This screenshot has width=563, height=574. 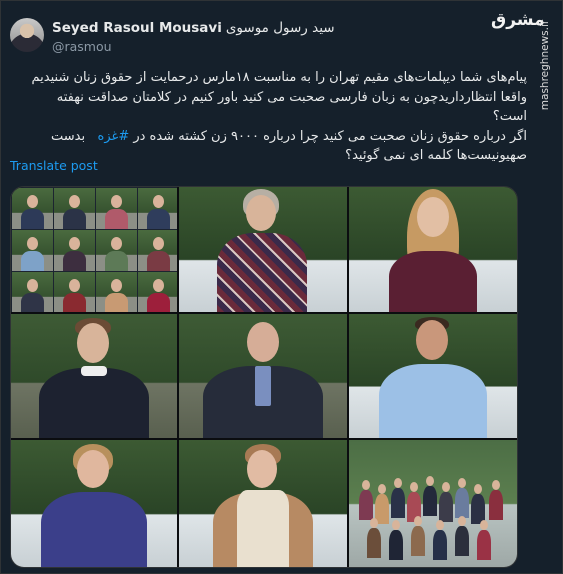 What do you see at coordinates (518, 20) in the screenshot?
I see `watermark-logo: مشرق` at bounding box center [518, 20].